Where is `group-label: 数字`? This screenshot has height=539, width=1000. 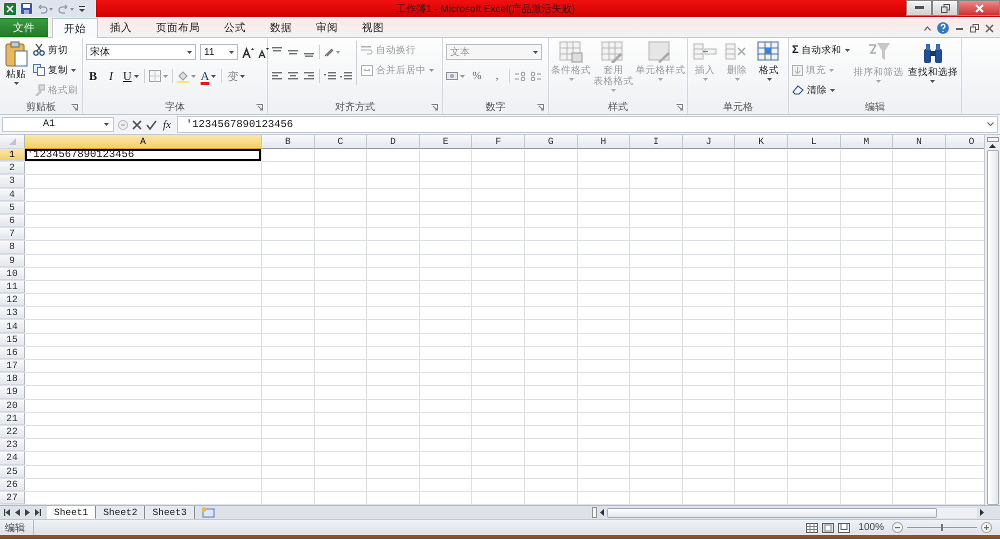 group-label: 数字 is located at coordinates (496, 107).